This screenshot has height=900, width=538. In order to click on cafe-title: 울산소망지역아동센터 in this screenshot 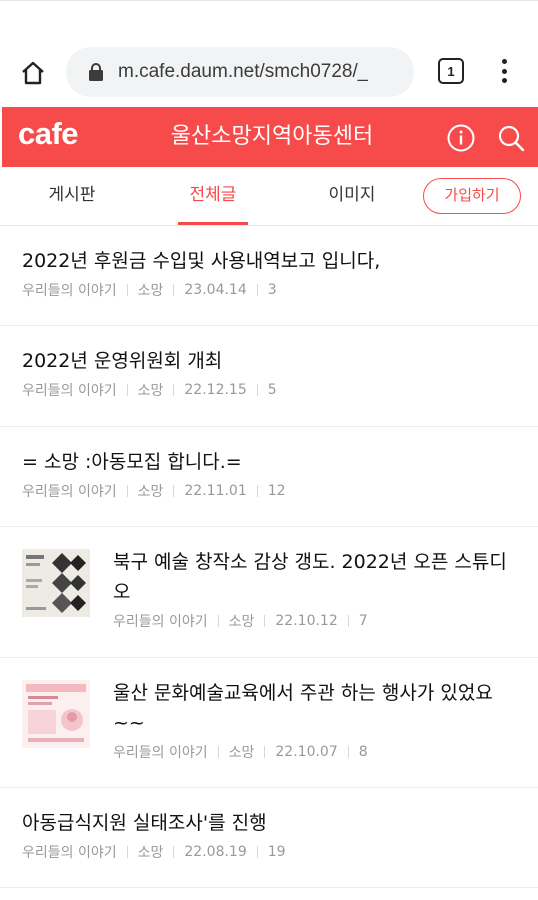, I will do `click(272, 137)`.